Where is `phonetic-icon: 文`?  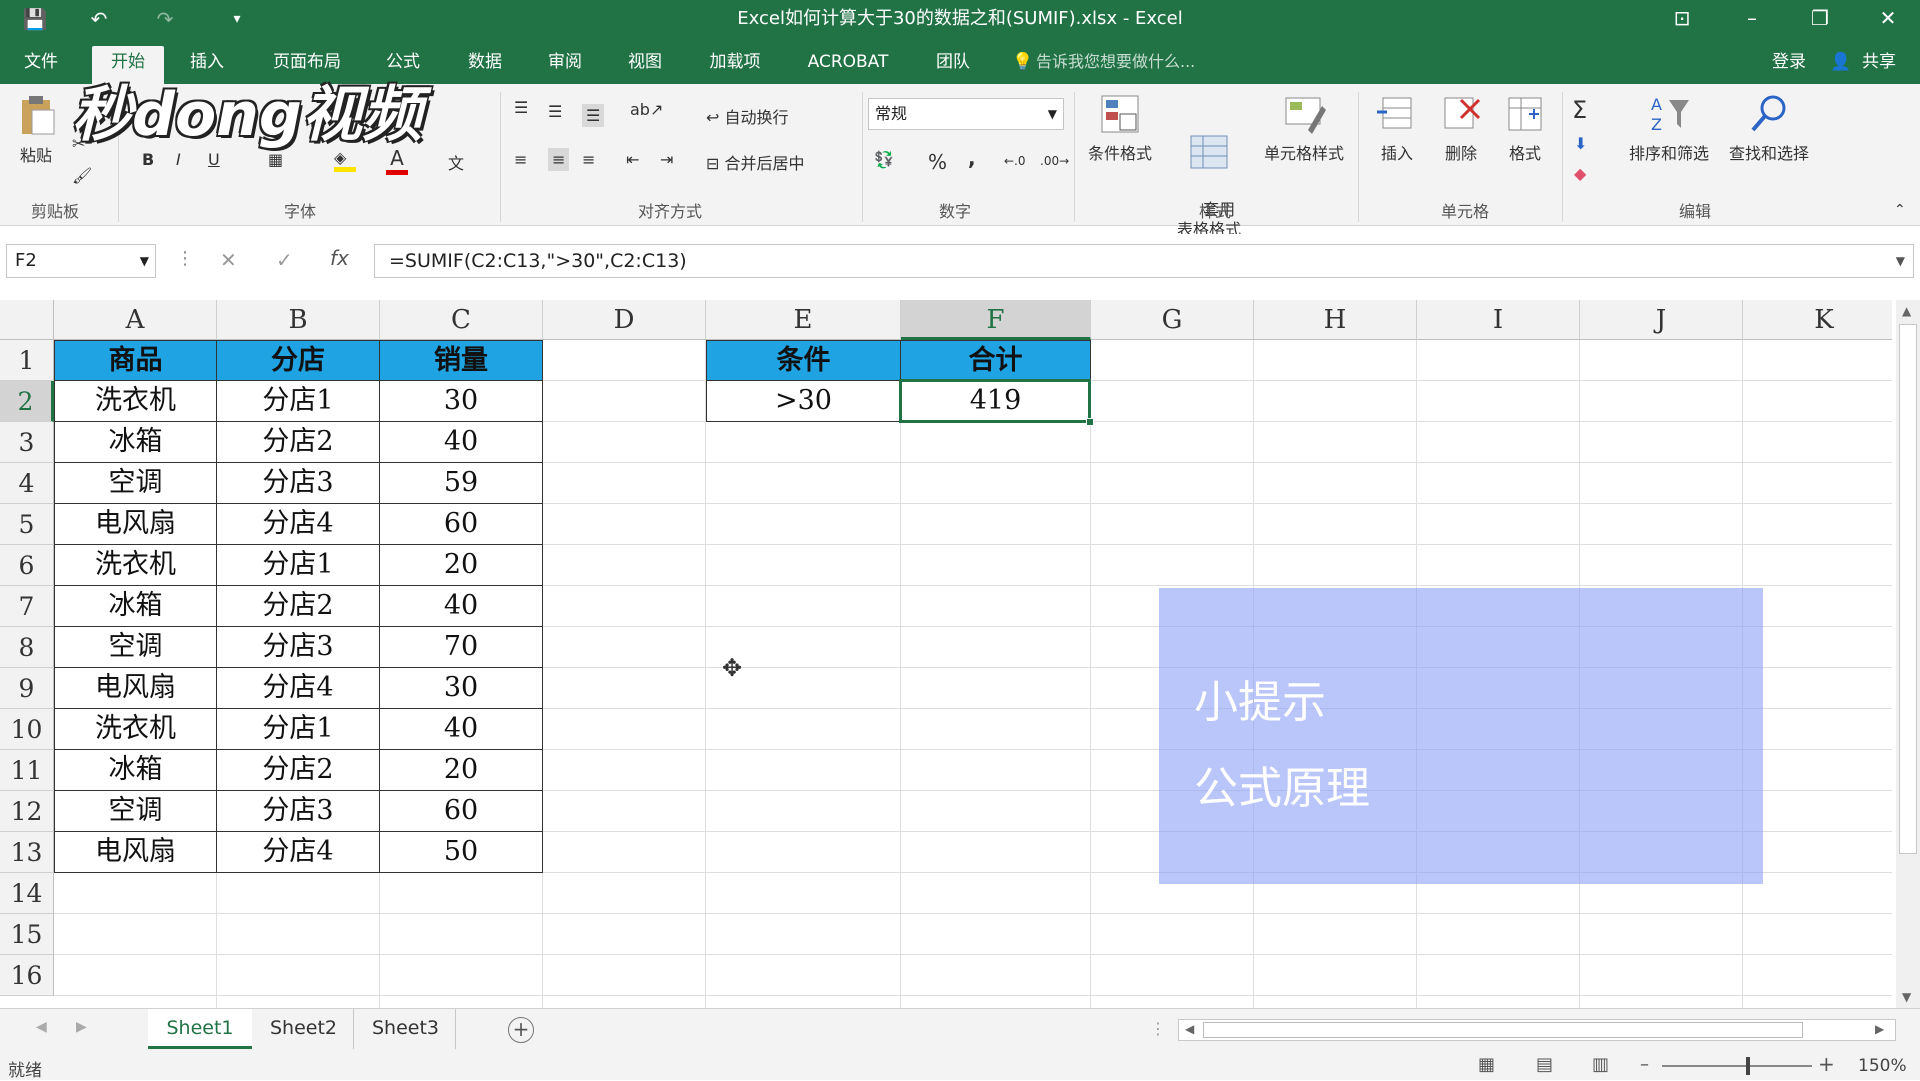
phonetic-icon: 文 is located at coordinates (456, 162).